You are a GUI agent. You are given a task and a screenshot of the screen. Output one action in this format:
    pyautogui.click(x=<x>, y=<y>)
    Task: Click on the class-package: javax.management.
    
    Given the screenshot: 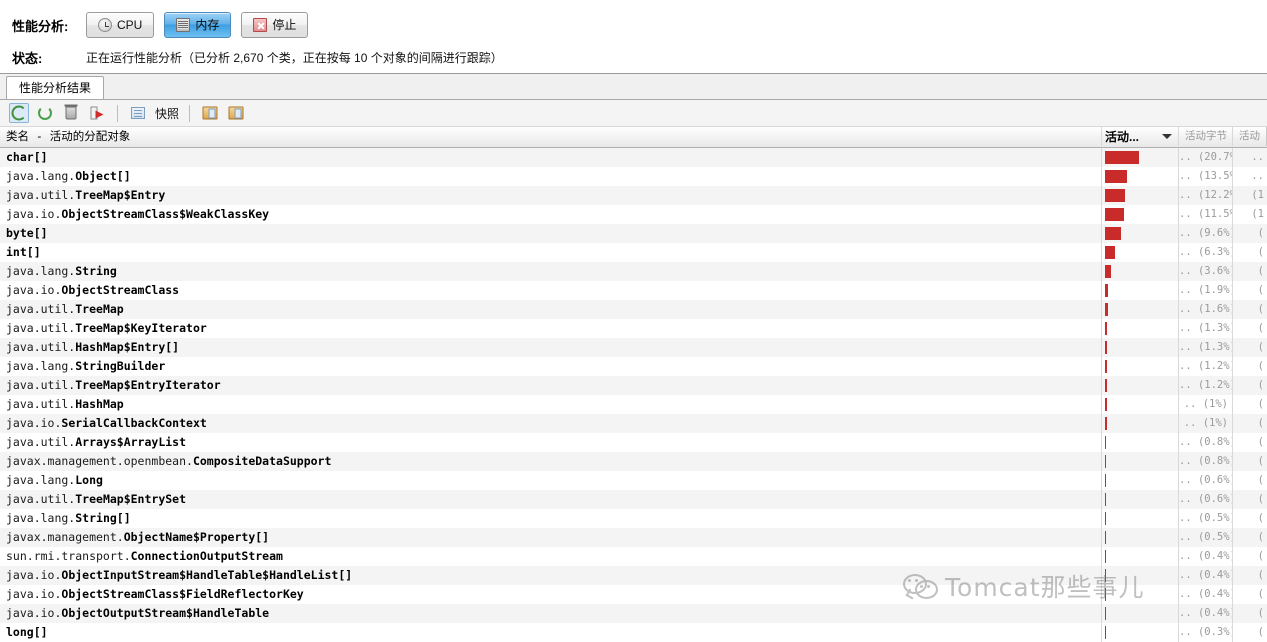 What is the action you would take?
    pyautogui.click(x=65, y=537)
    